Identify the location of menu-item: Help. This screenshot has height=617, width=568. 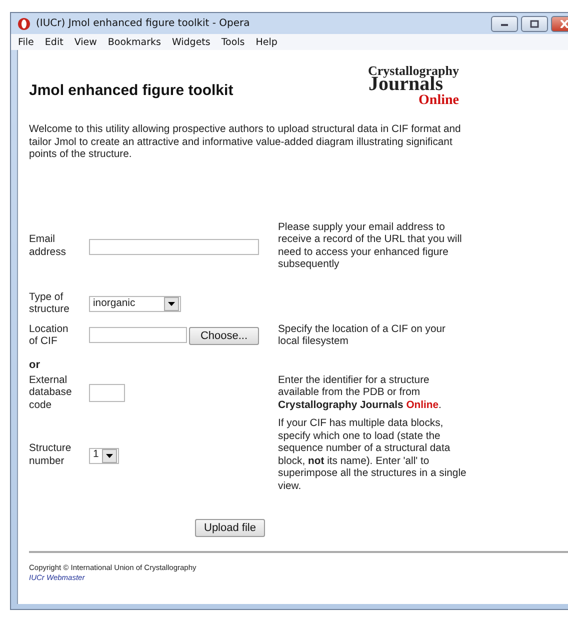
(267, 42).